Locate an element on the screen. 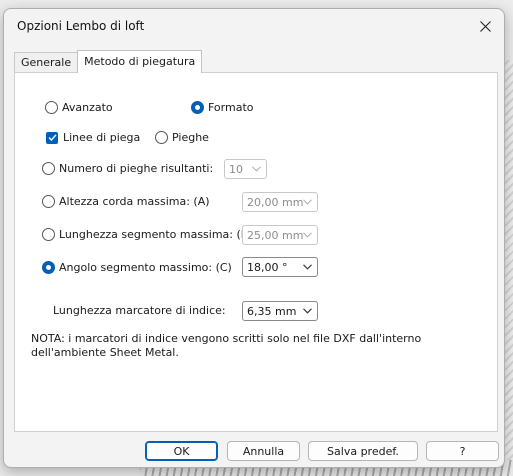 The image size is (513, 476). radio-altezza-corda-label: Altezza corda massima: (A) is located at coordinates (134, 201).